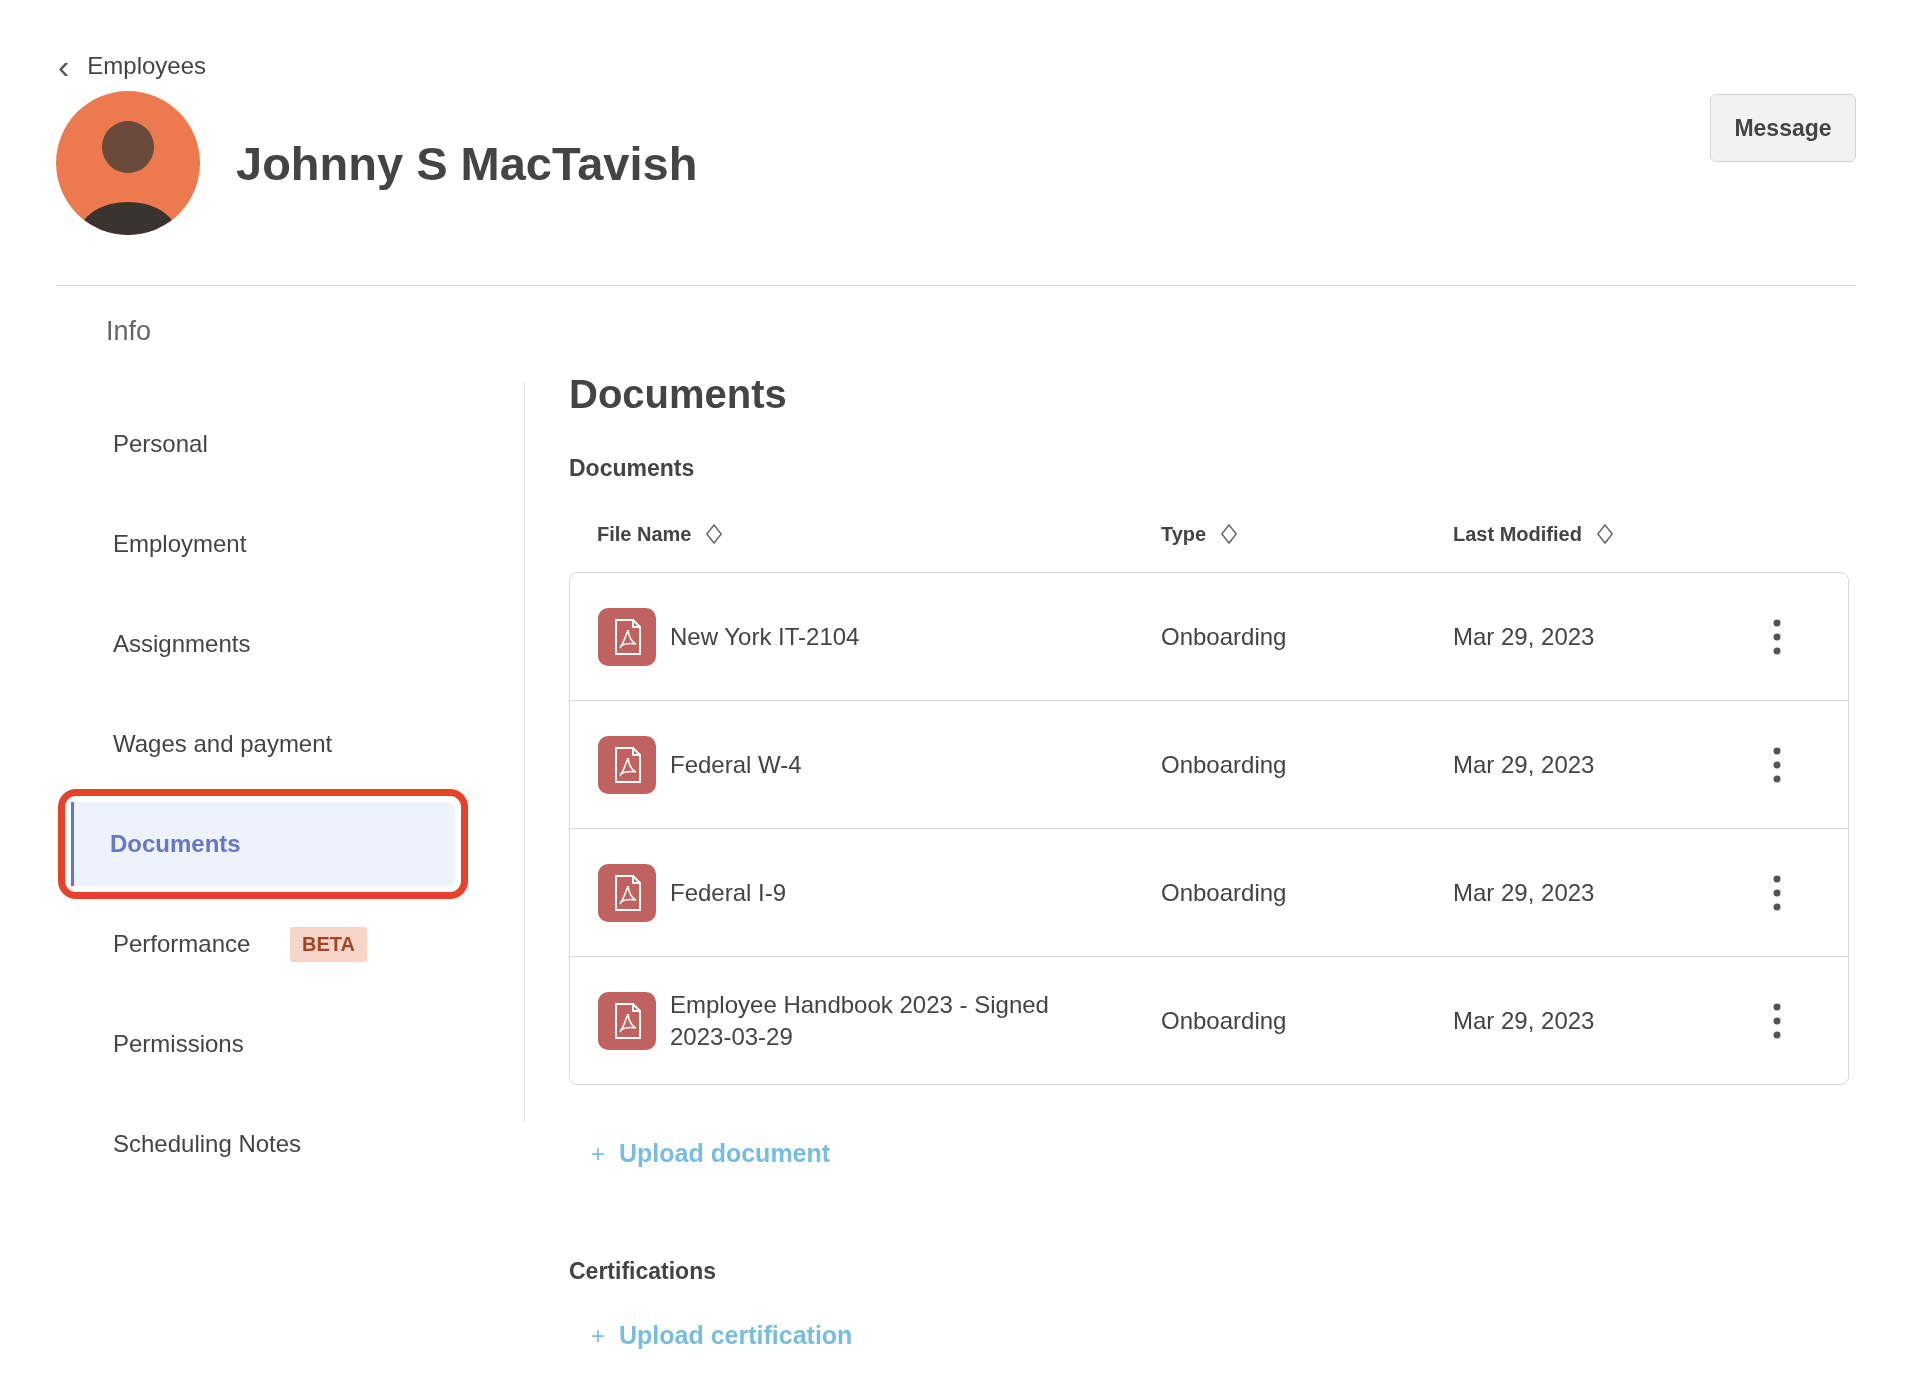 The height and width of the screenshot is (1396, 1910). What do you see at coordinates (1517, 534) in the screenshot?
I see `column-header: Last Modified` at bounding box center [1517, 534].